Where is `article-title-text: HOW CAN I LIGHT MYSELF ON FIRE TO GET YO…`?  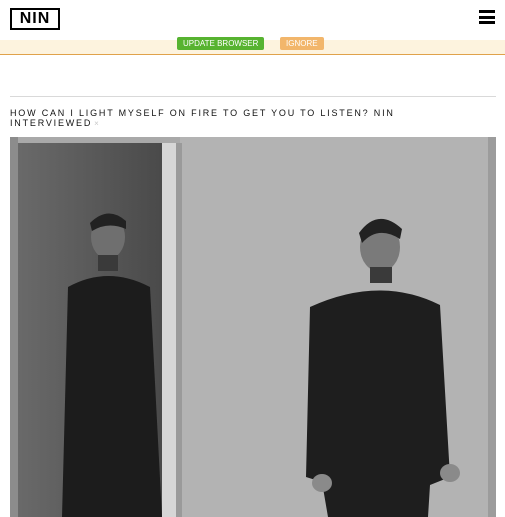 article-title-text: HOW CAN I LIGHT MYSELF ON FIRE TO GET YO… is located at coordinates (202, 118).